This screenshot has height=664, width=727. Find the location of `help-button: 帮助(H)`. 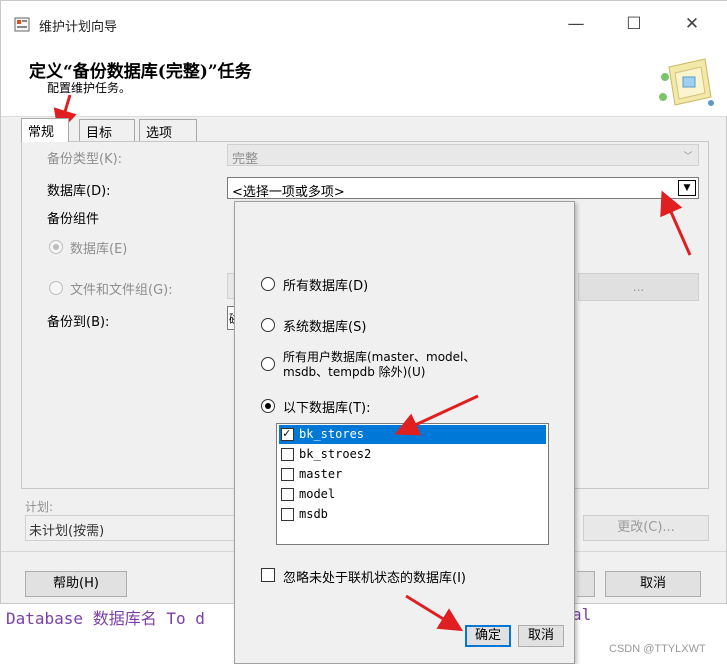

help-button: 帮助(H) is located at coordinates (76, 584).